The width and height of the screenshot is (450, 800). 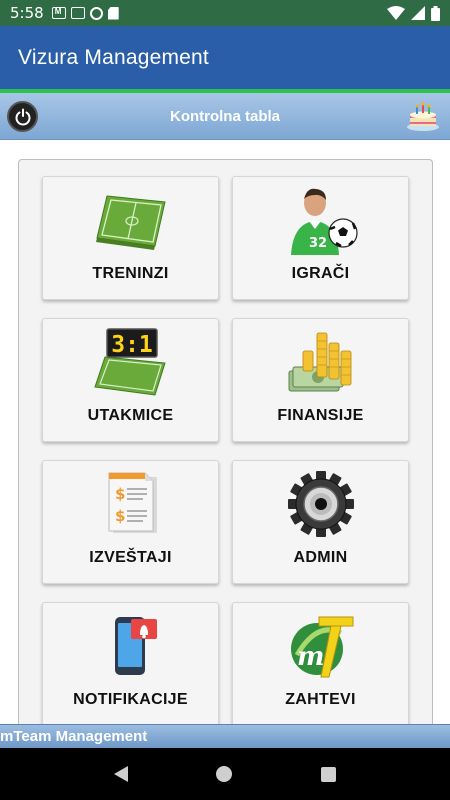 What do you see at coordinates (130, 557) in the screenshot?
I see `tile-label: IZVEŠTAJI` at bounding box center [130, 557].